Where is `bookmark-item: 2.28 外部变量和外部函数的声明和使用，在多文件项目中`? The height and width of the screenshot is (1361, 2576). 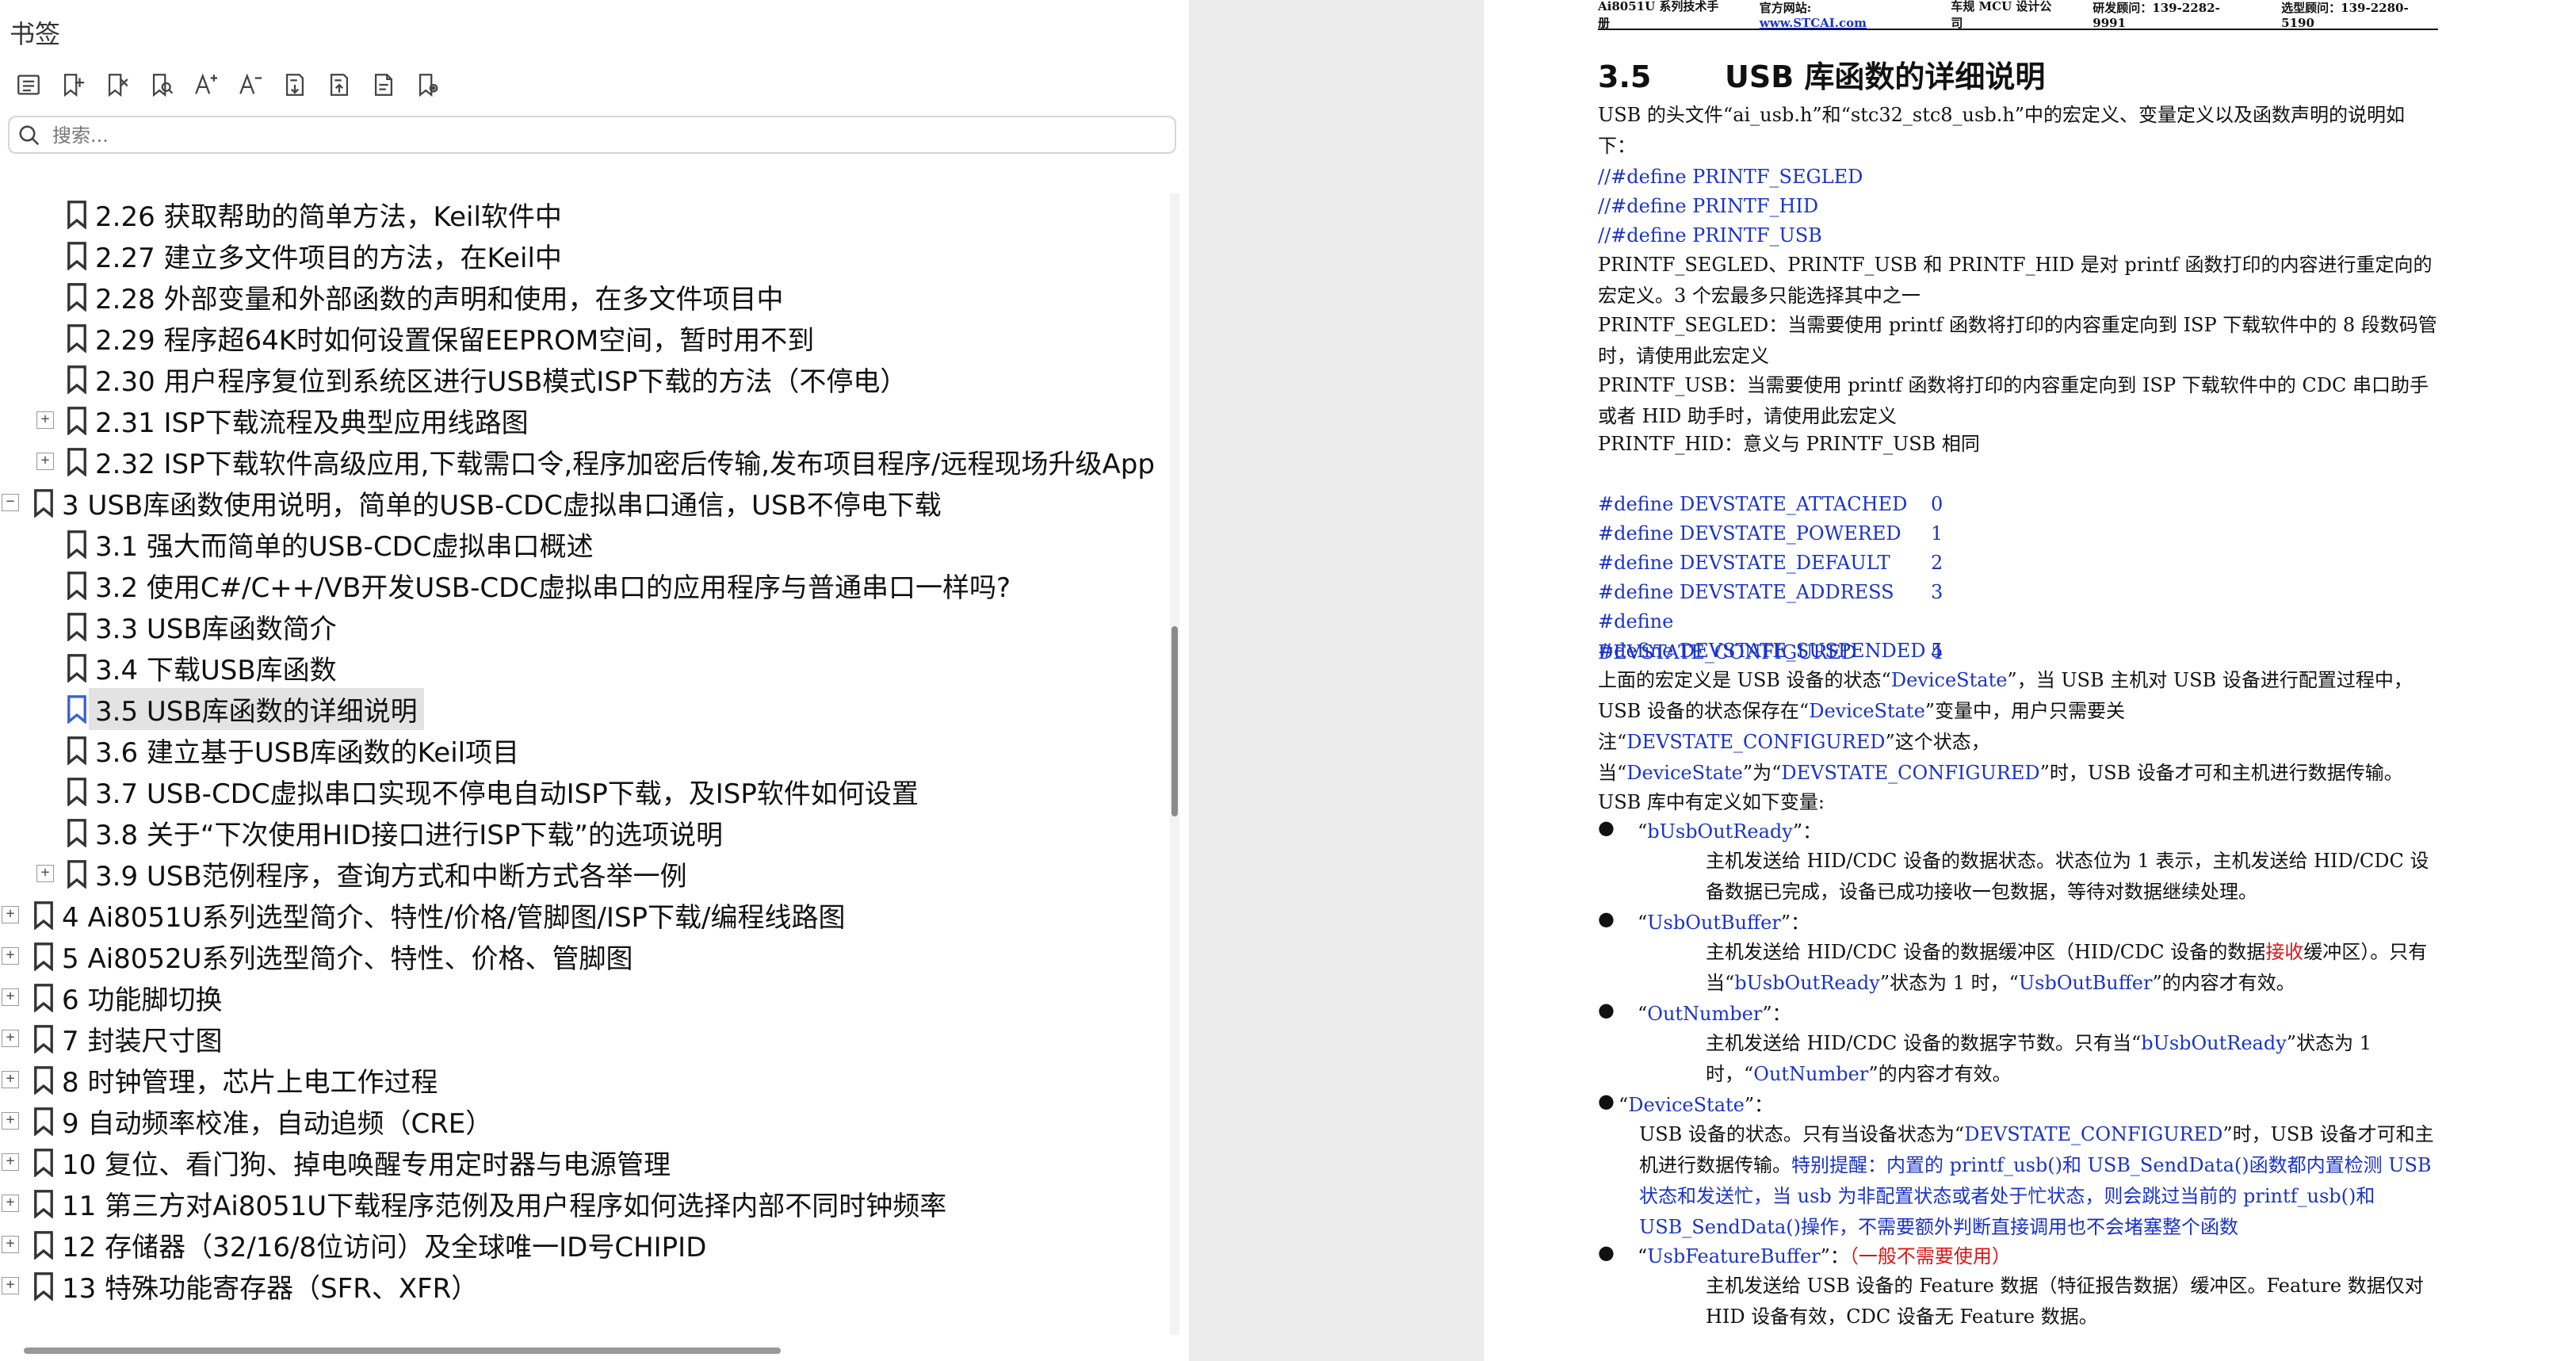 bookmark-item: 2.28 外部变量和外部函数的声明和使用，在多文件项目中 is located at coordinates (582, 296).